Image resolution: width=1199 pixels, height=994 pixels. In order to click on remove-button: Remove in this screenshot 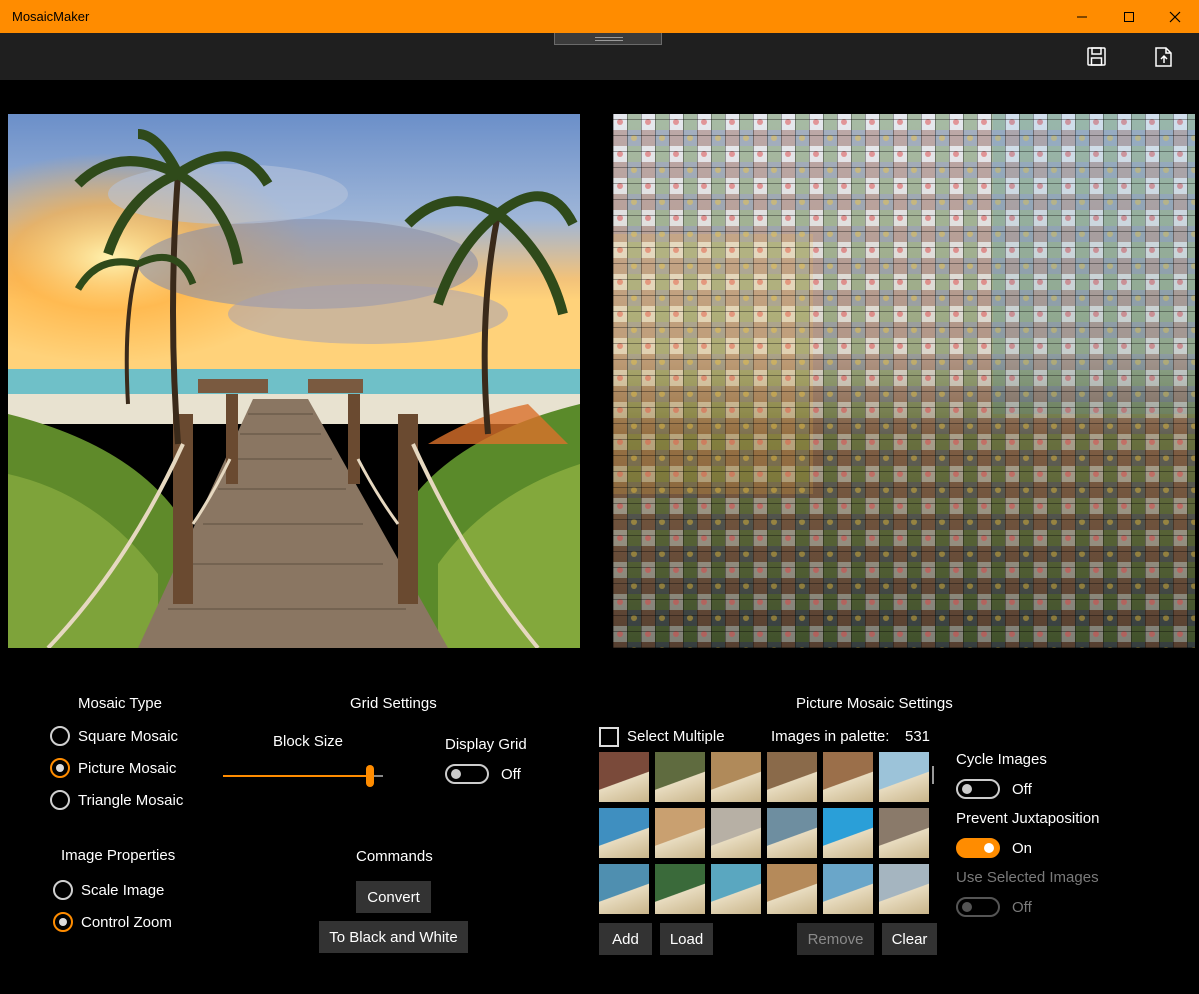, I will do `click(835, 939)`.